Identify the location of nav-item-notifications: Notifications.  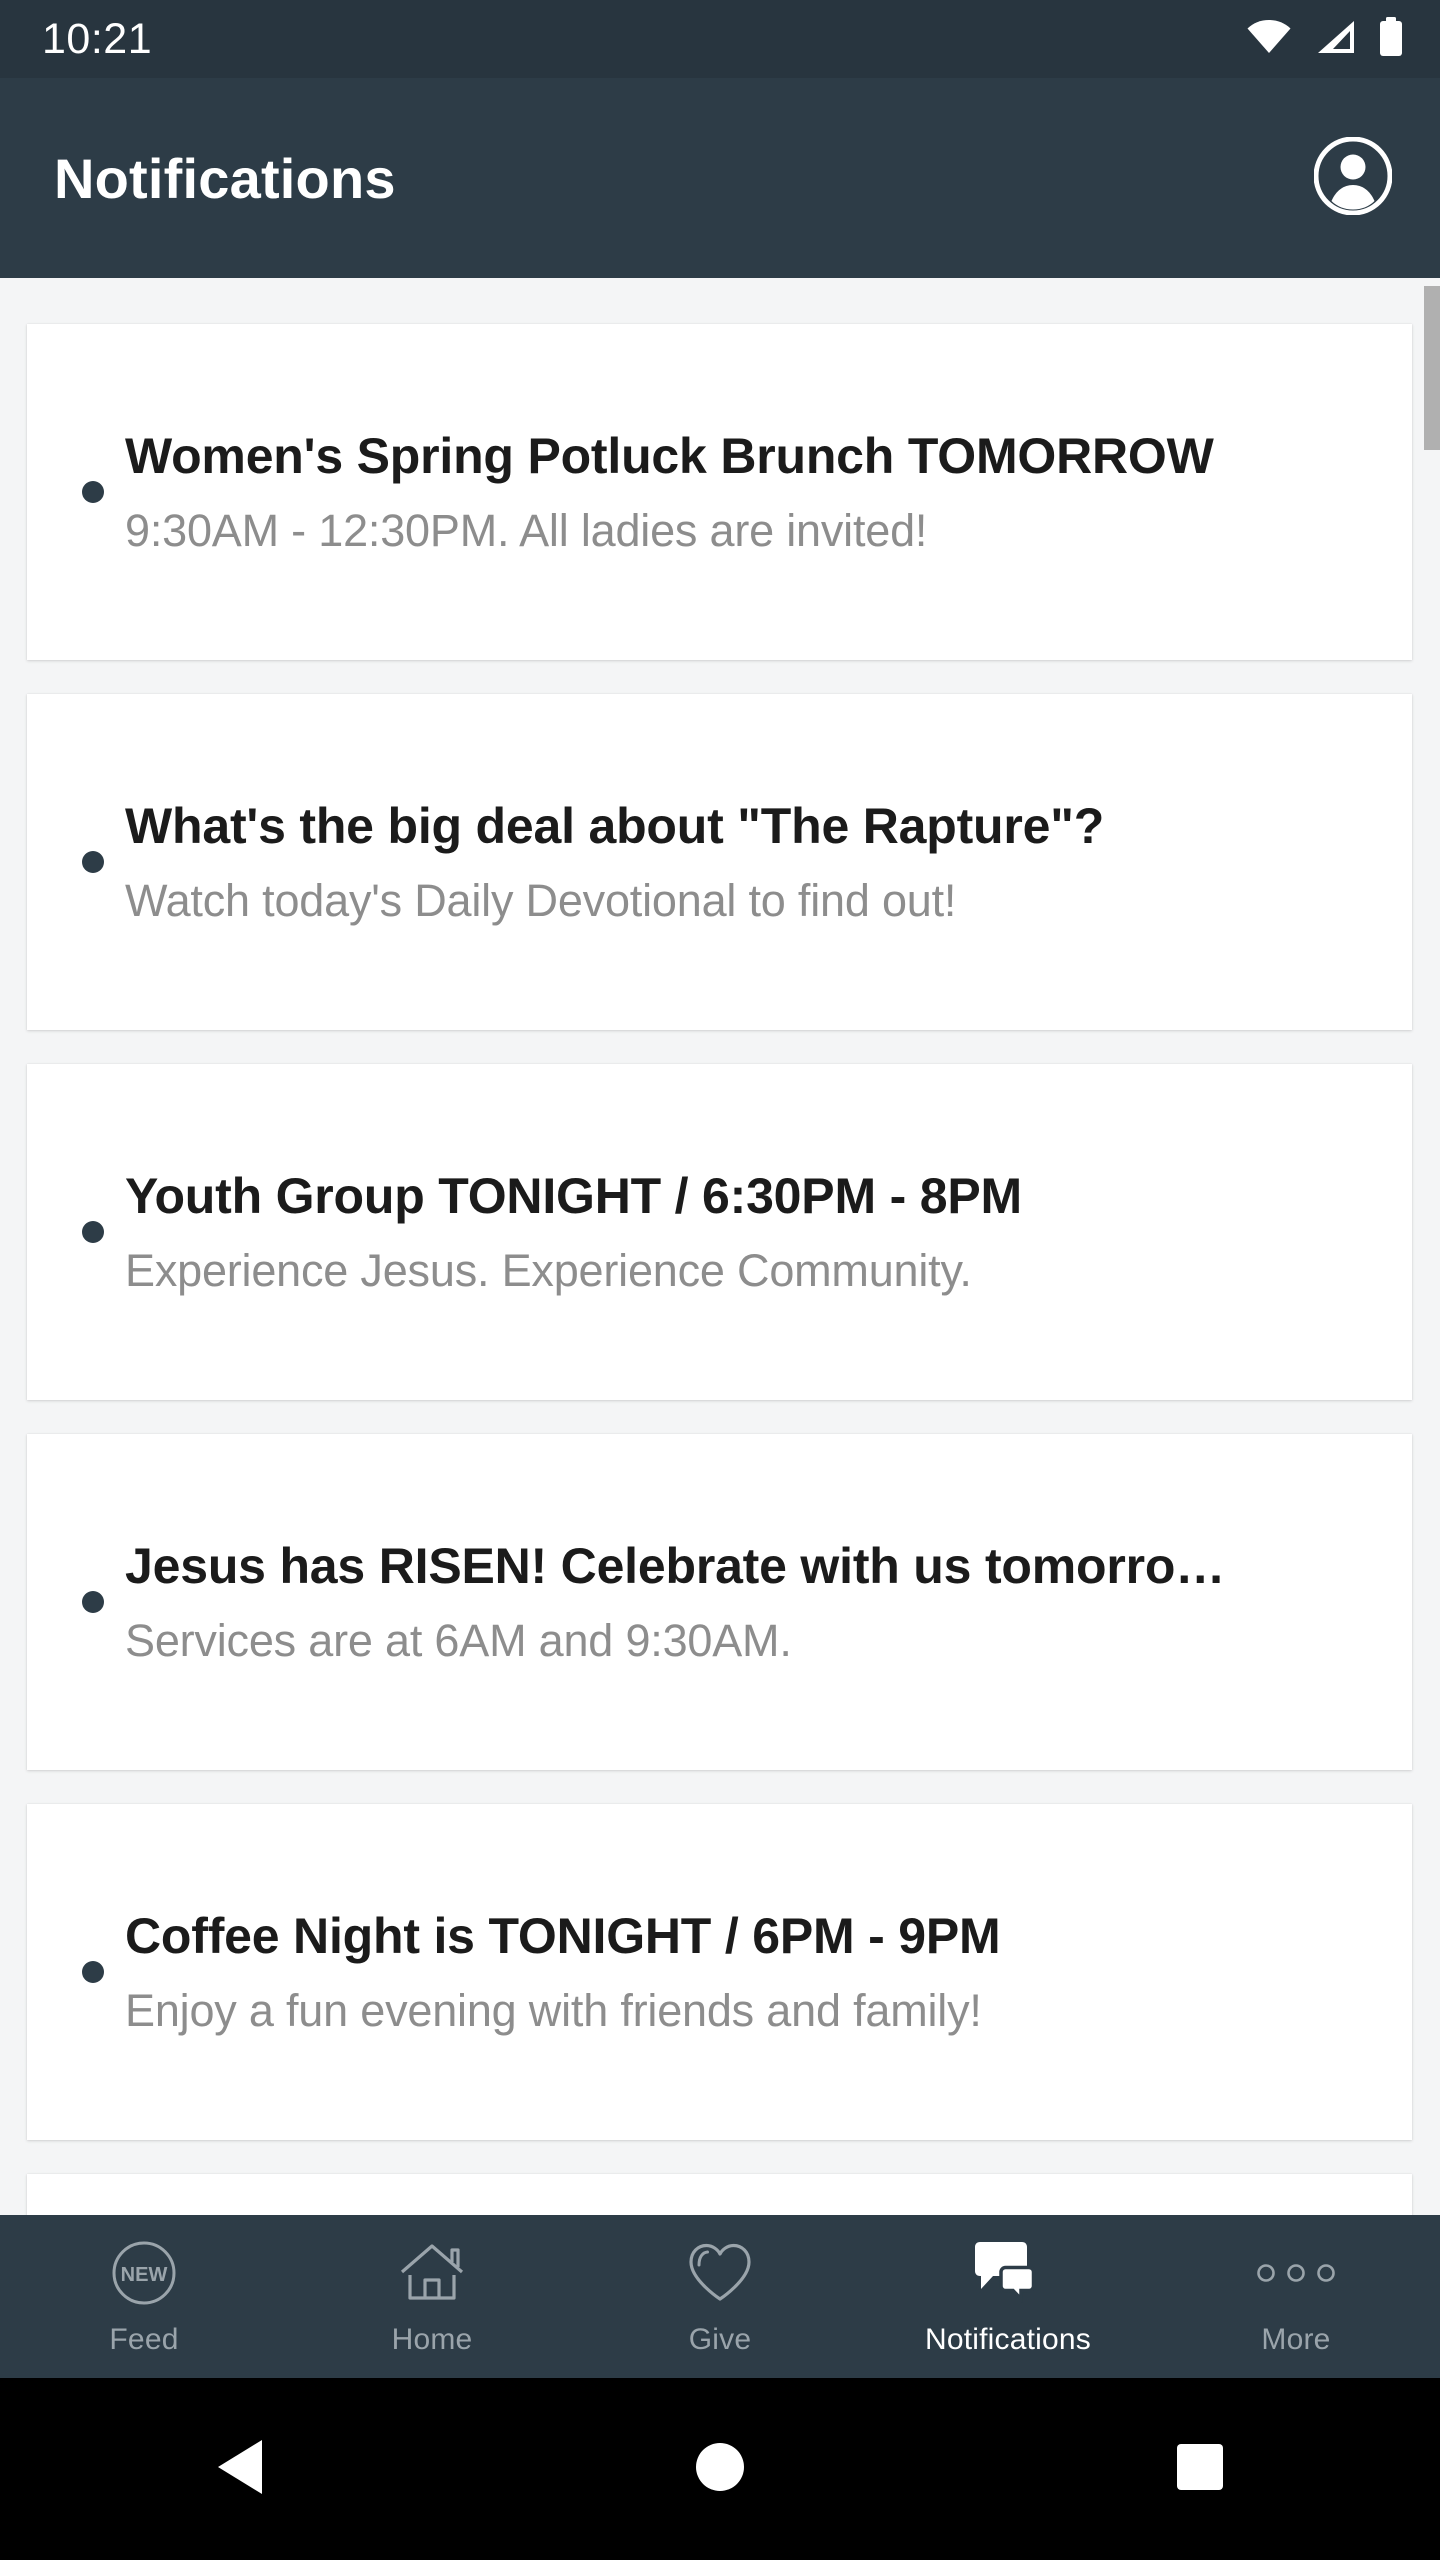
(1008, 2296).